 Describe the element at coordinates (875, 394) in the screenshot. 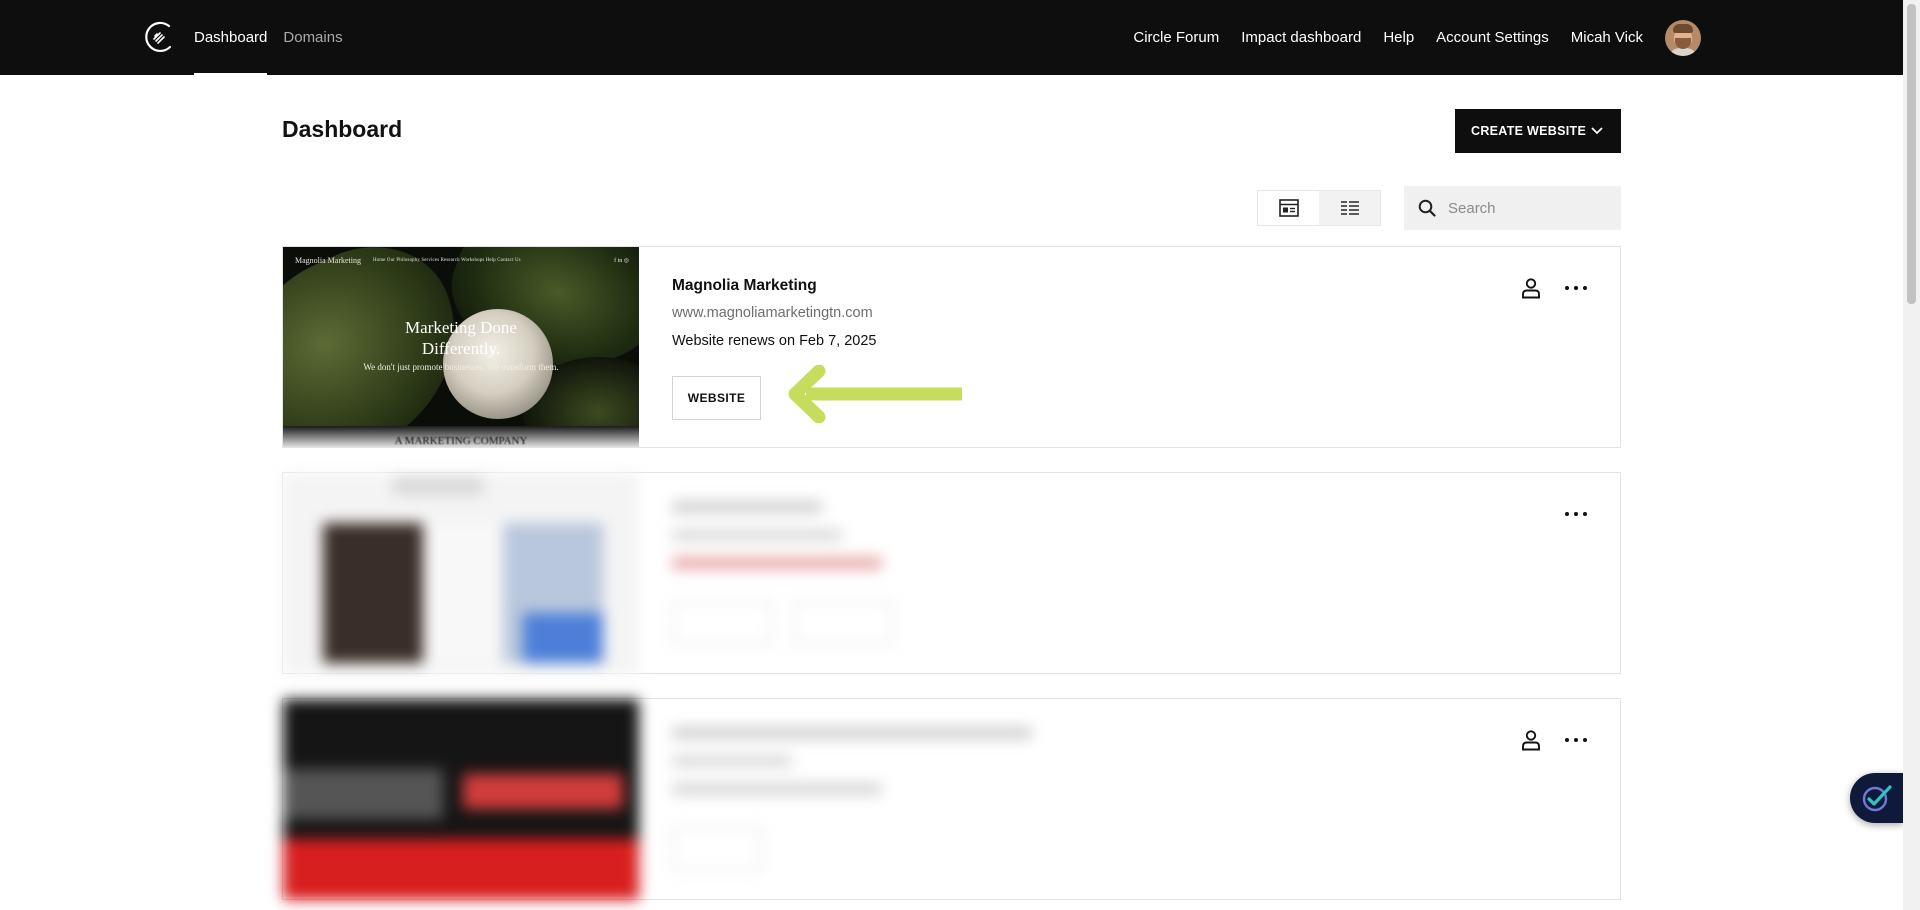

I see `arrow-annotation` at that location.